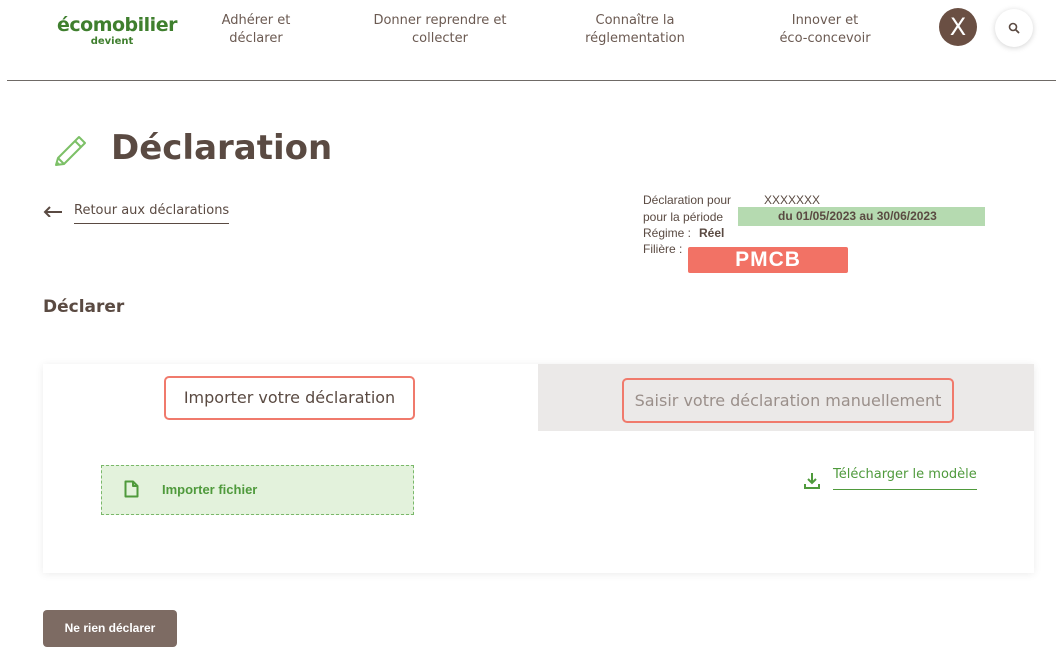  I want to click on download-icon, so click(812, 481).